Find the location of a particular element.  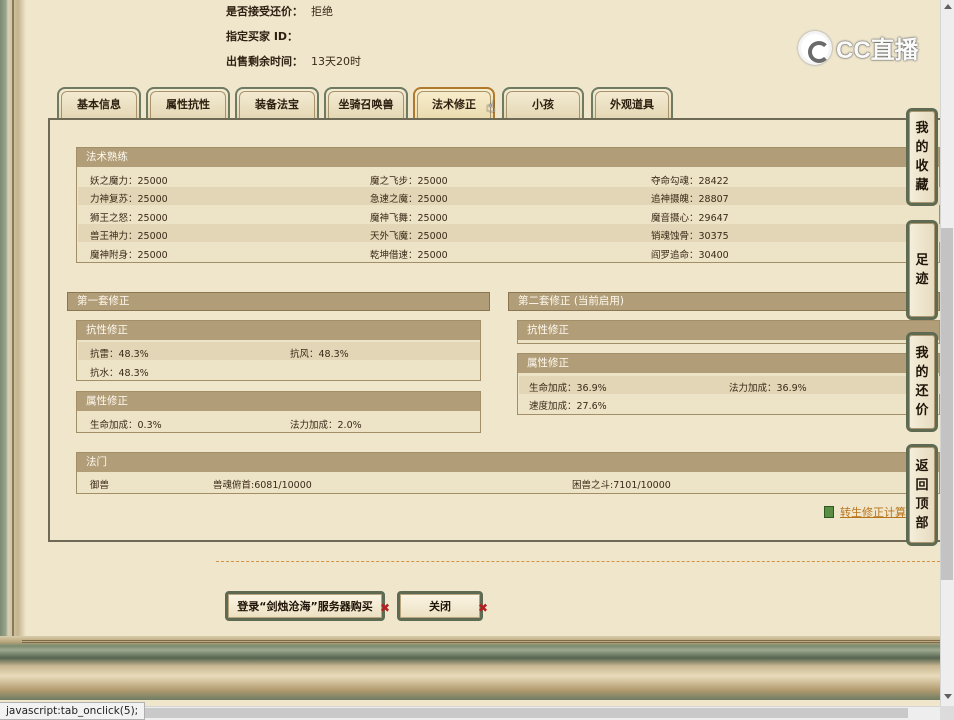

accept-counter-offer-row: 是否接受还价： 拒绝 is located at coordinates (279, 11).